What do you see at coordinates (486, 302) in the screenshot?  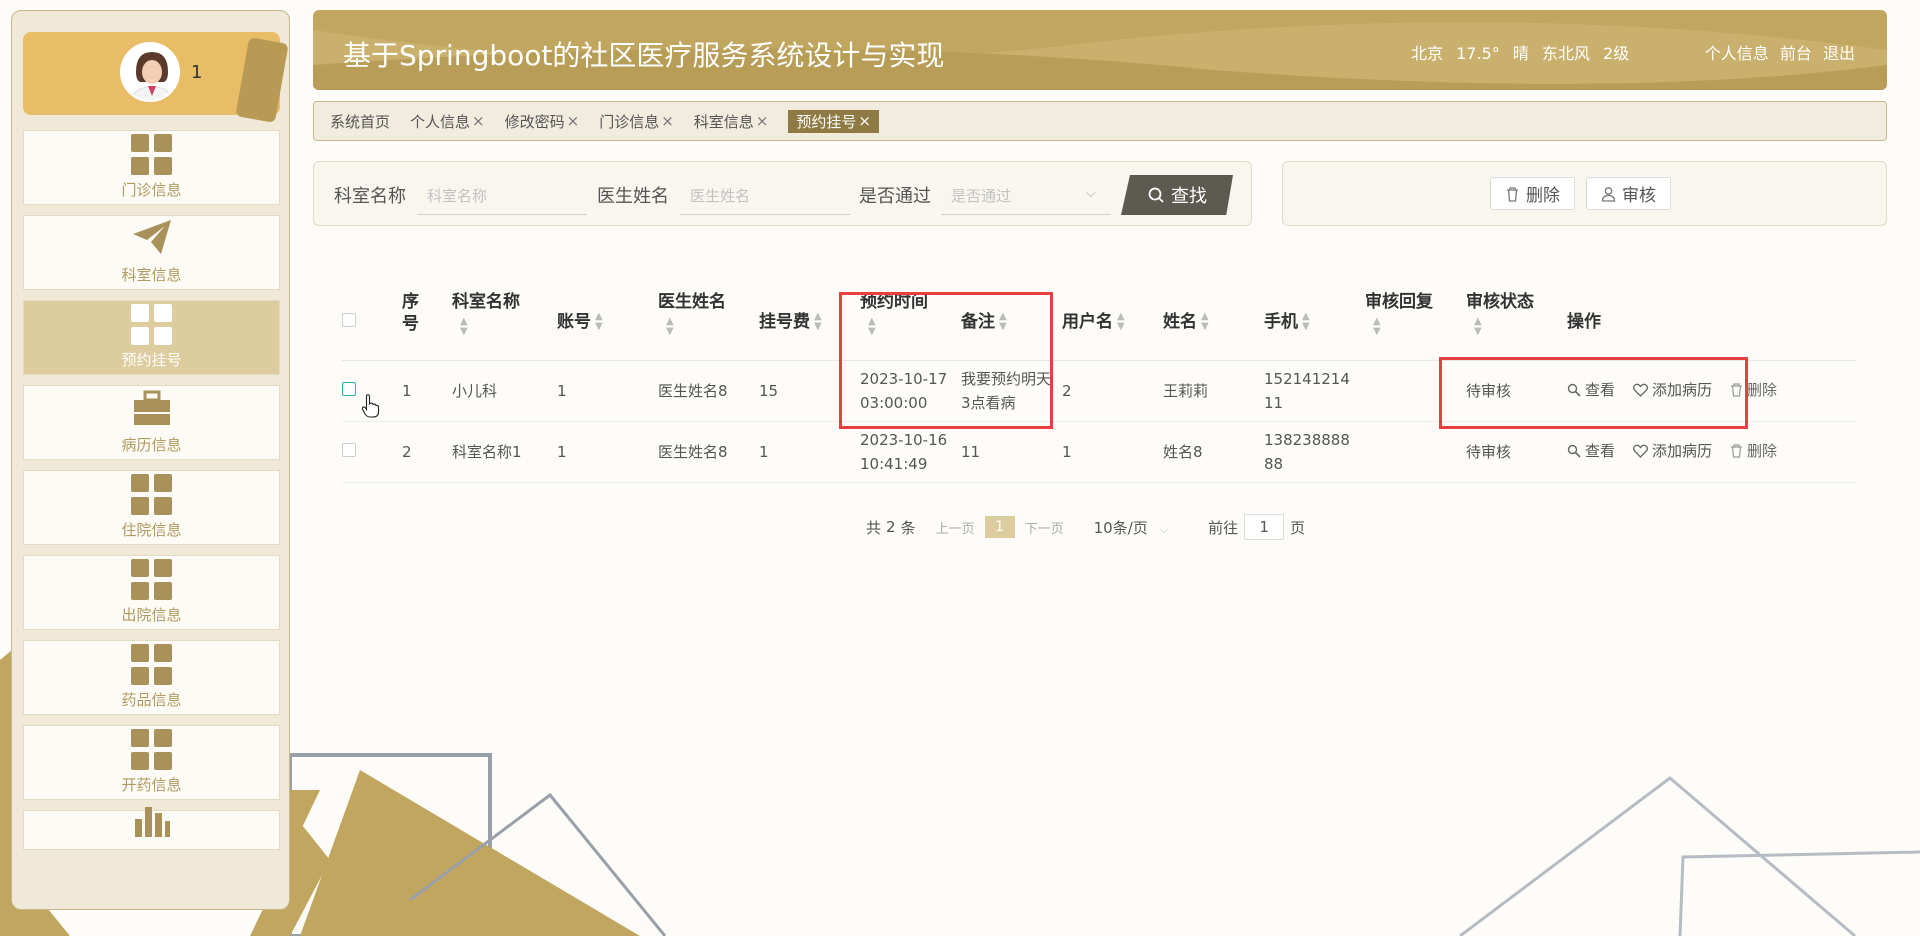 I see `col-dept: 科室名称` at bounding box center [486, 302].